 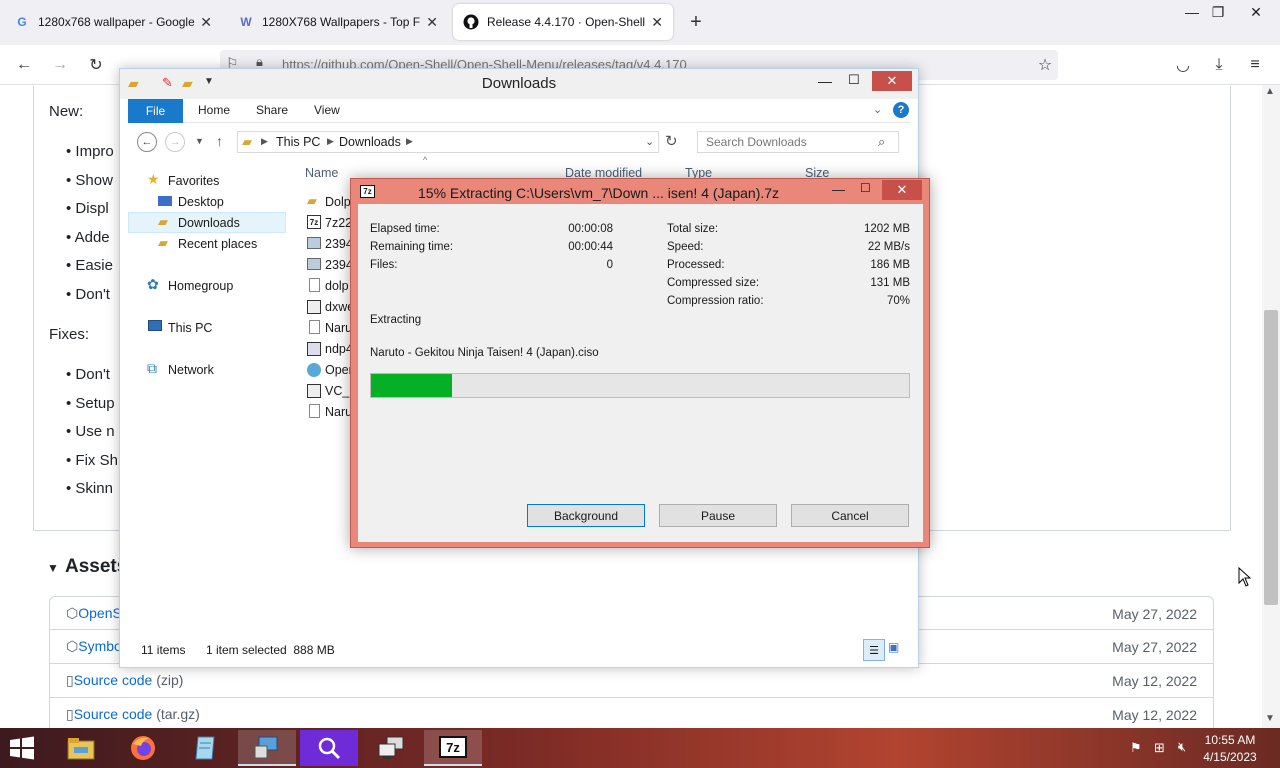 I want to click on asset-ext: (tar.gz), so click(x=178, y=714).